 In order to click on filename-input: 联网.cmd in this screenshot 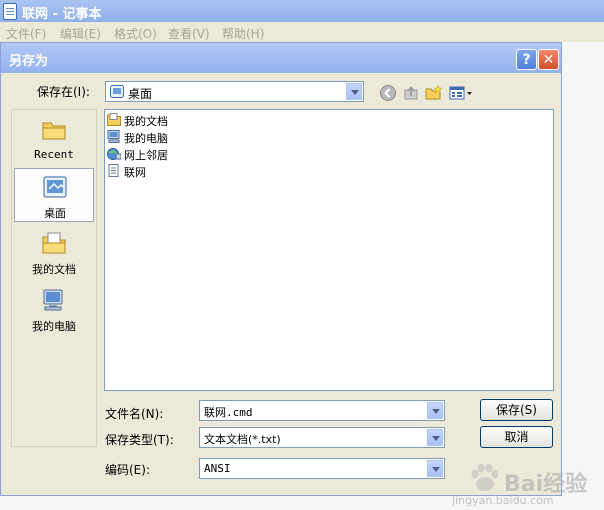, I will do `click(322, 410)`.